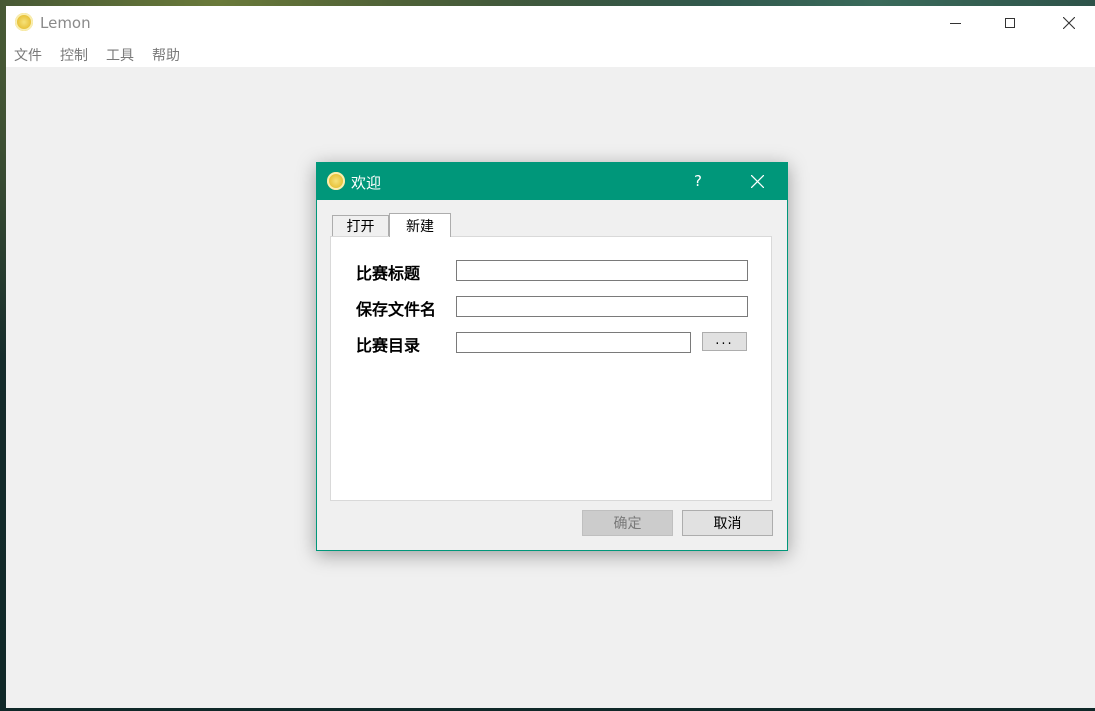 Image resolution: width=1095 pixels, height=711 pixels. I want to click on close-window-button, so click(1069, 23).